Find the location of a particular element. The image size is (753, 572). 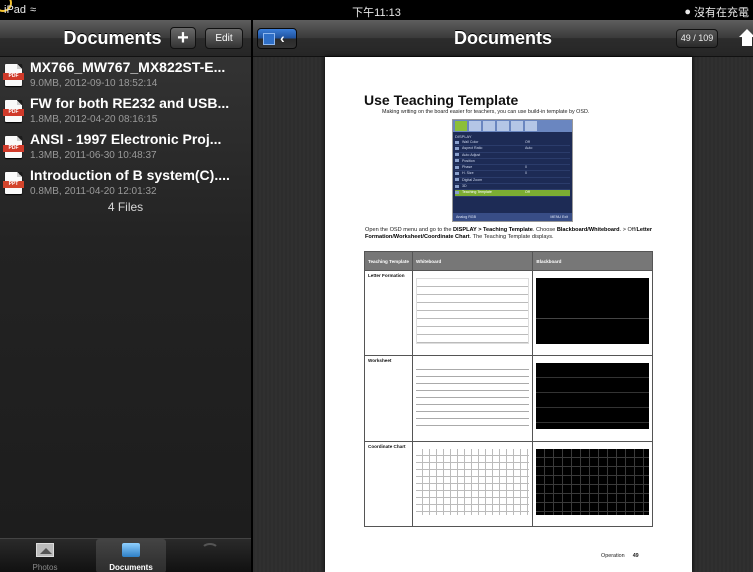

row-label: Letter Formation is located at coordinates (388, 313).